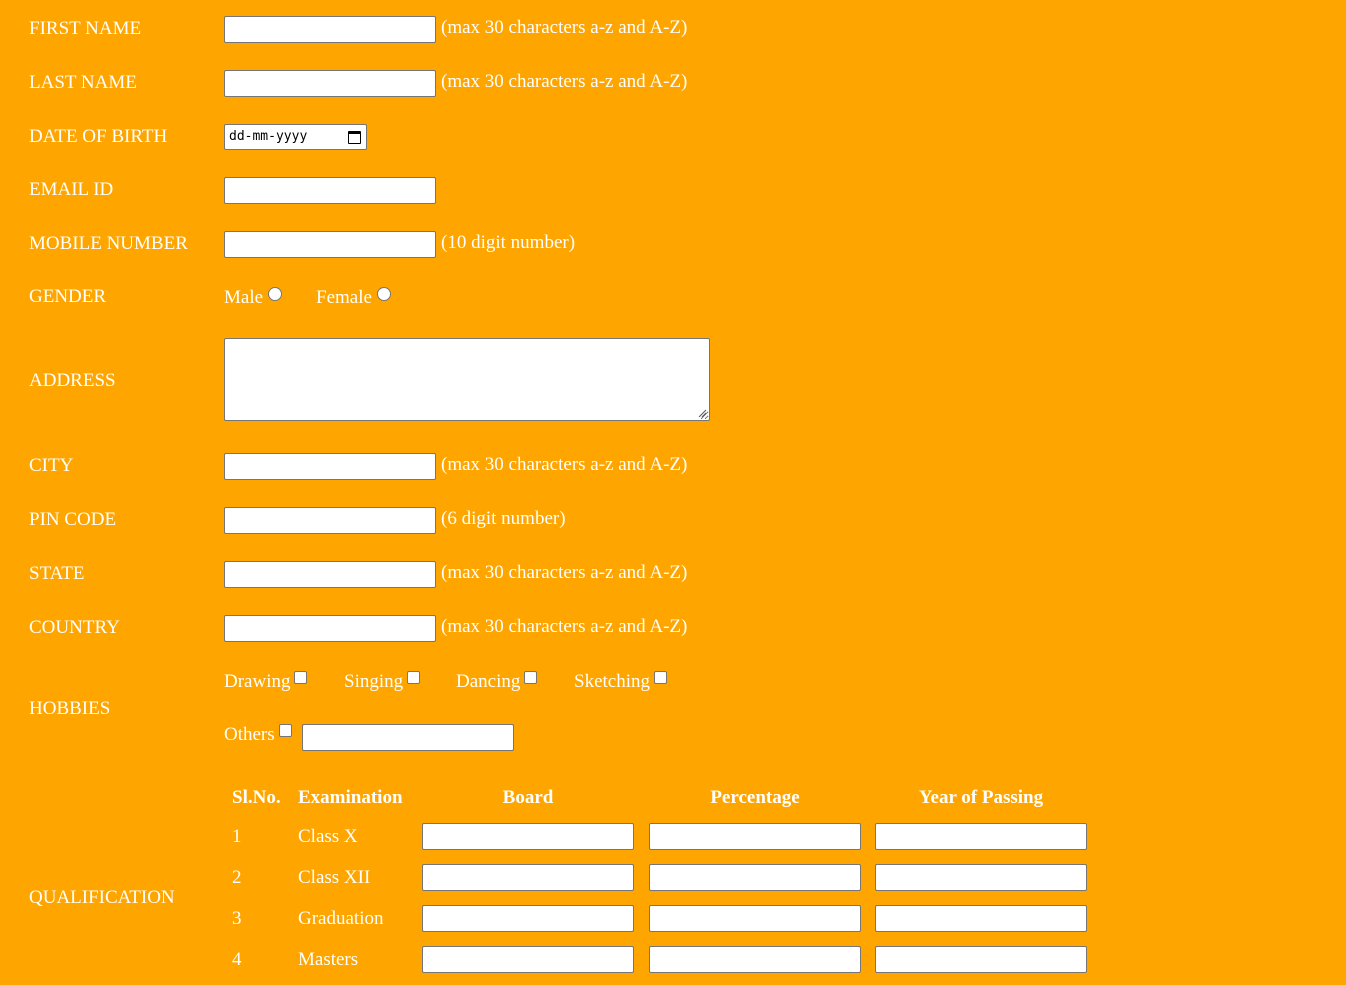 The image size is (1346, 985). Describe the element at coordinates (328, 959) in the screenshot. I see `row-4-exam: Masters` at that location.